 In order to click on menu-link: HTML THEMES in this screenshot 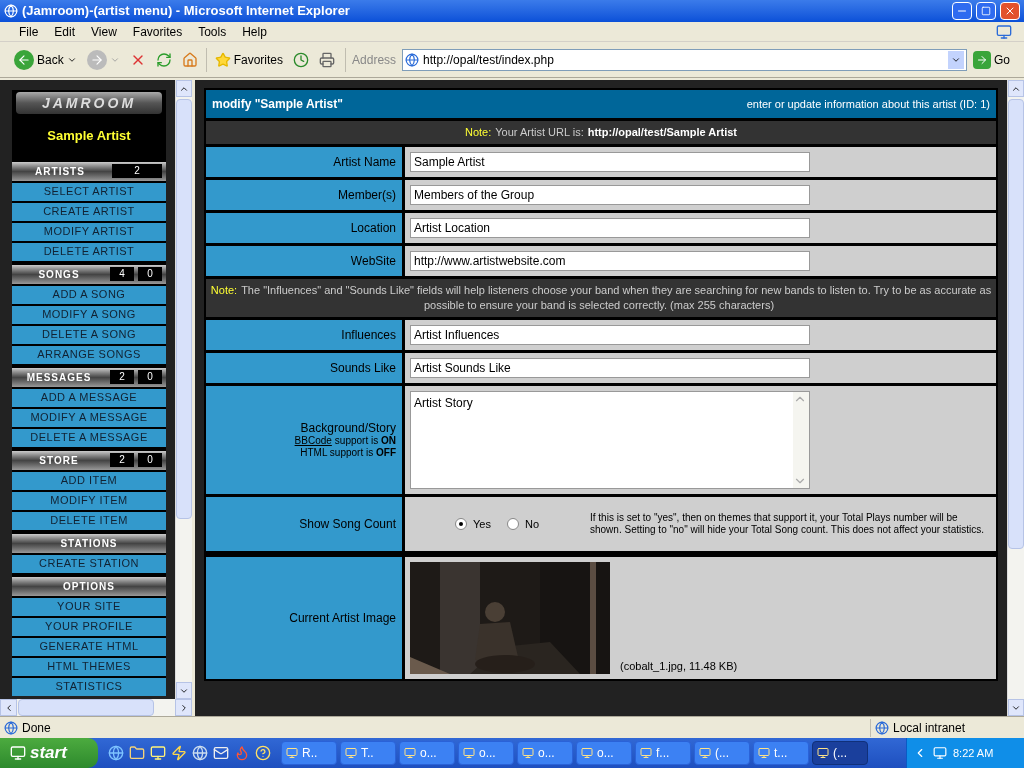, I will do `click(89, 666)`.